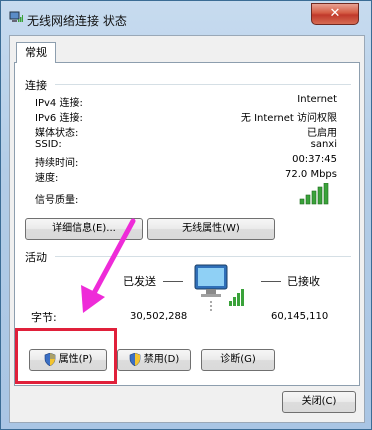 The width and height of the screenshot is (372, 430). Describe the element at coordinates (303, 281) in the screenshot. I see `received-label: 已接收` at that location.